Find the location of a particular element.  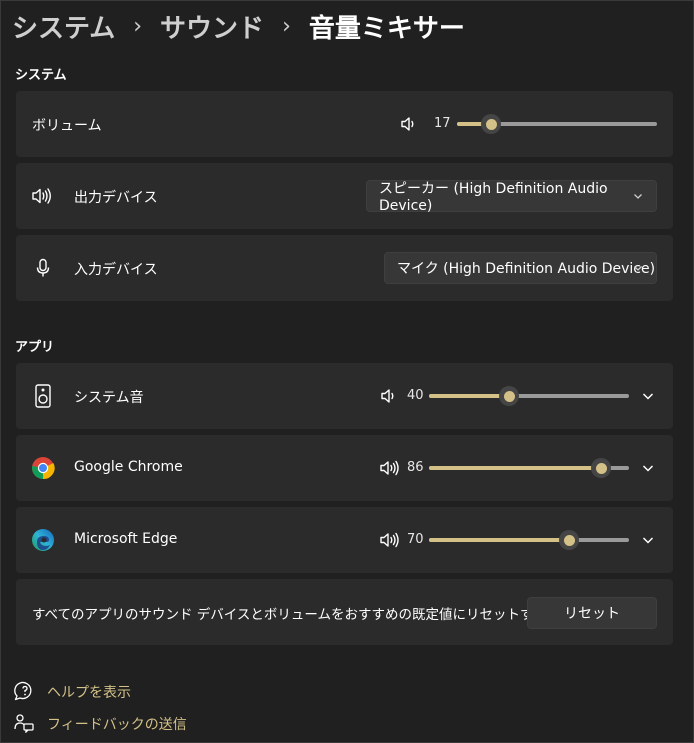

reset-description: すべてのアプリのサウンド デバイスとボリュームをおすすめの既定値にリセットする is located at coordinates (289, 615).